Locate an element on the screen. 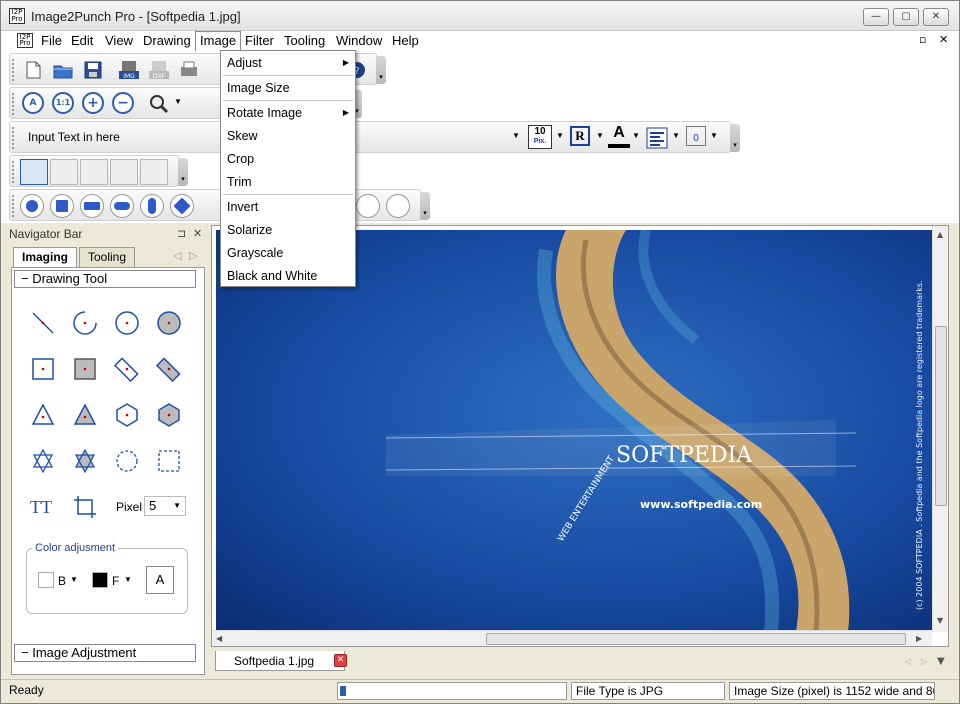  filled-circle-tool-icon is located at coordinates (169, 323).